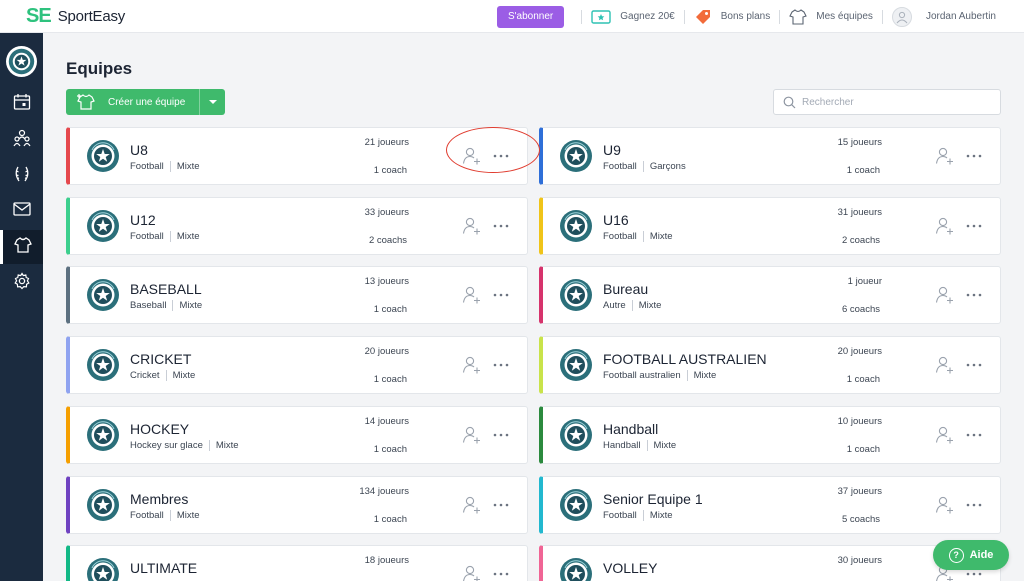  Describe the element at coordinates (91, 16) in the screenshot. I see `logo-text: SportEasy` at that location.